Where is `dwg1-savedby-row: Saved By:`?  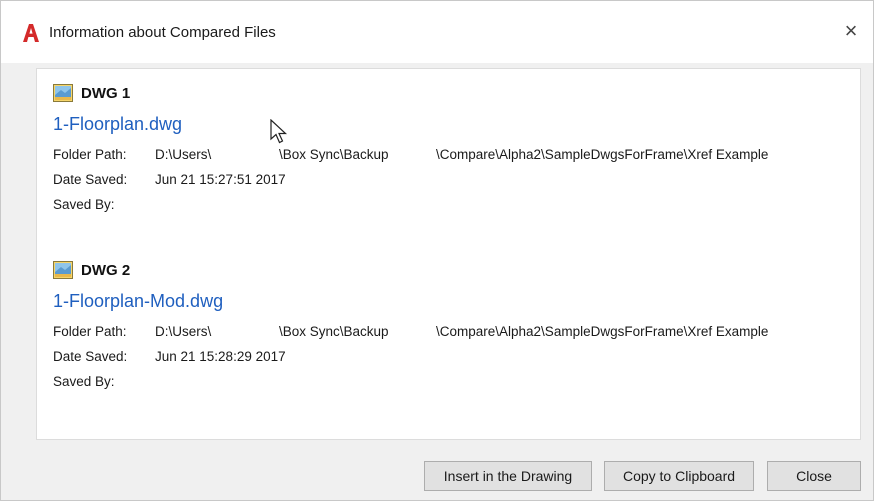
dwg1-savedby-row: Saved By: is located at coordinates (410, 204).